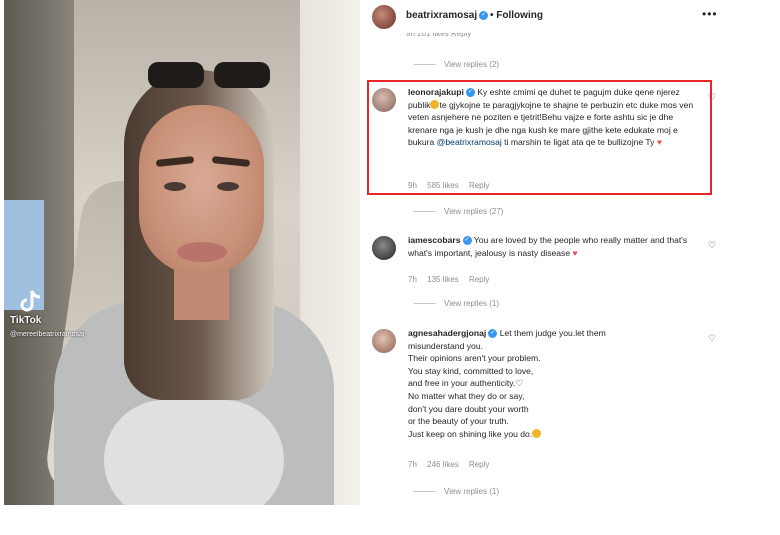 The width and height of the screenshot is (780, 535). Describe the element at coordinates (468, 408) in the screenshot. I see `comment-line: don't you dare doubt your worth` at that location.